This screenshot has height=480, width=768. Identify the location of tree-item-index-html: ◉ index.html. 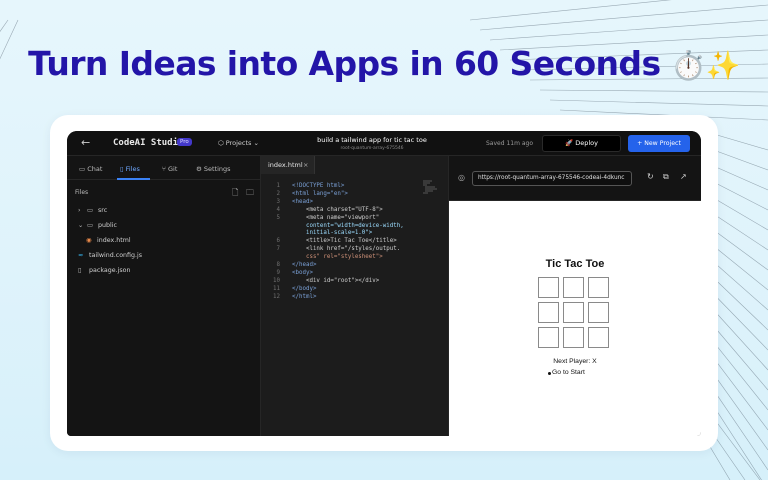
(108, 240).